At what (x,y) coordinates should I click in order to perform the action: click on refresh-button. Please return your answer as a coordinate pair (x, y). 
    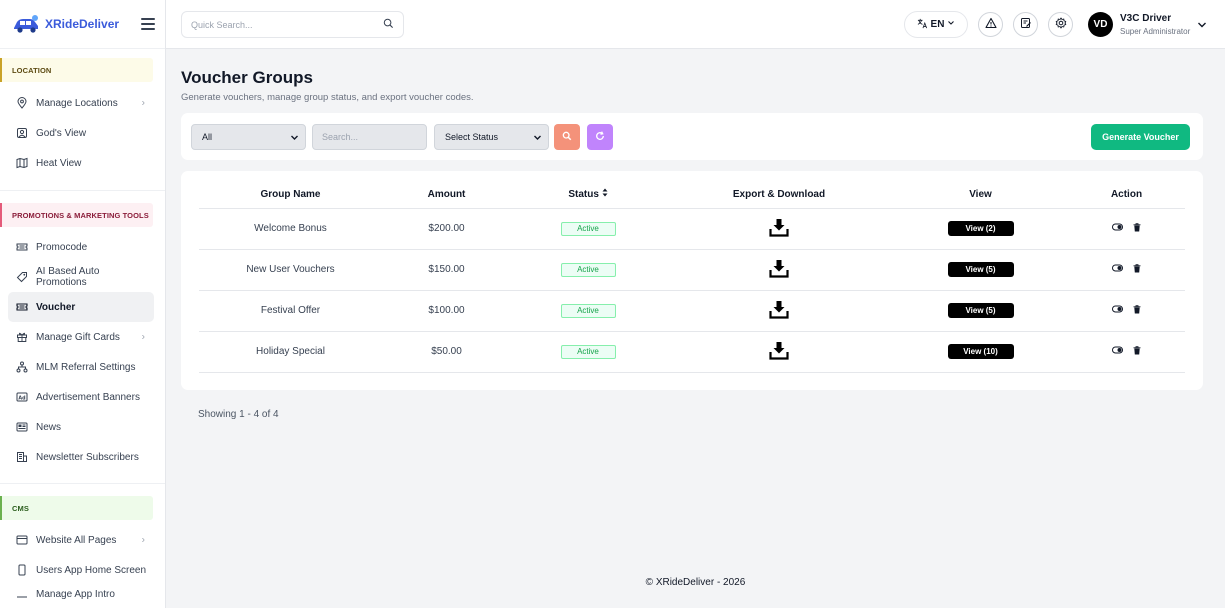
    Looking at the image, I should click on (600, 137).